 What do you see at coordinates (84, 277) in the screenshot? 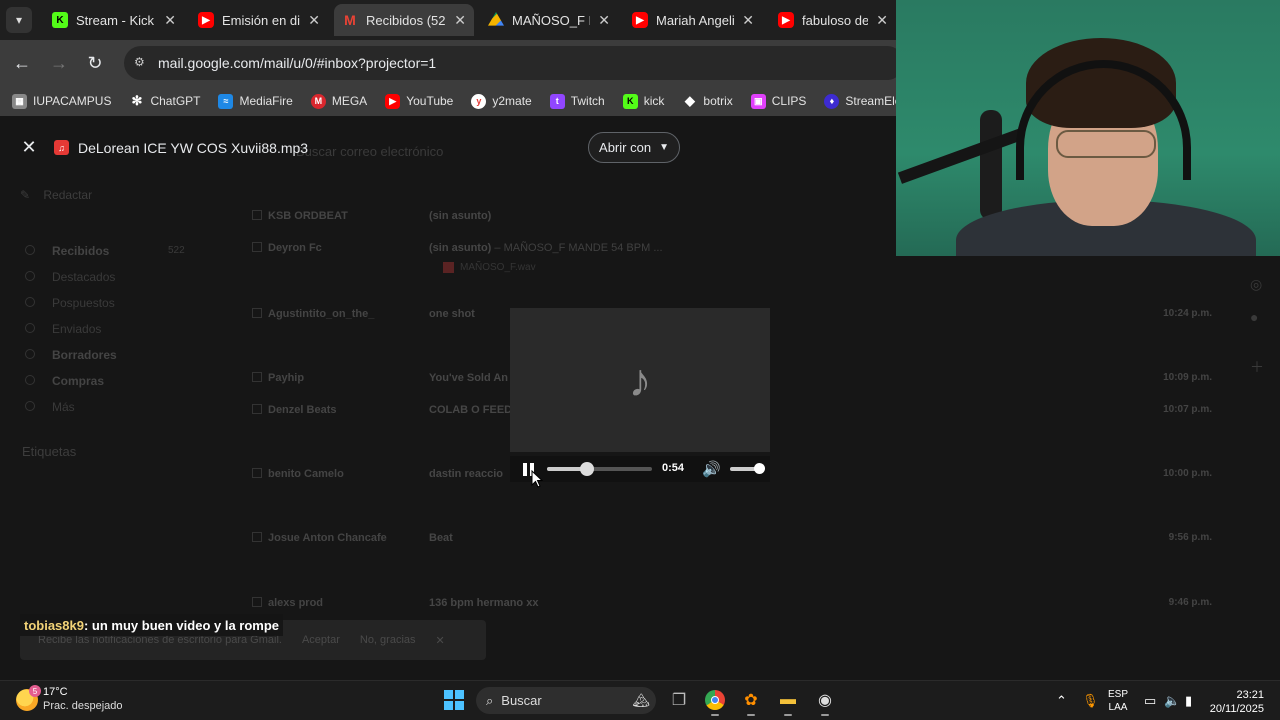
I see `nav-starred: Destacados` at bounding box center [84, 277].